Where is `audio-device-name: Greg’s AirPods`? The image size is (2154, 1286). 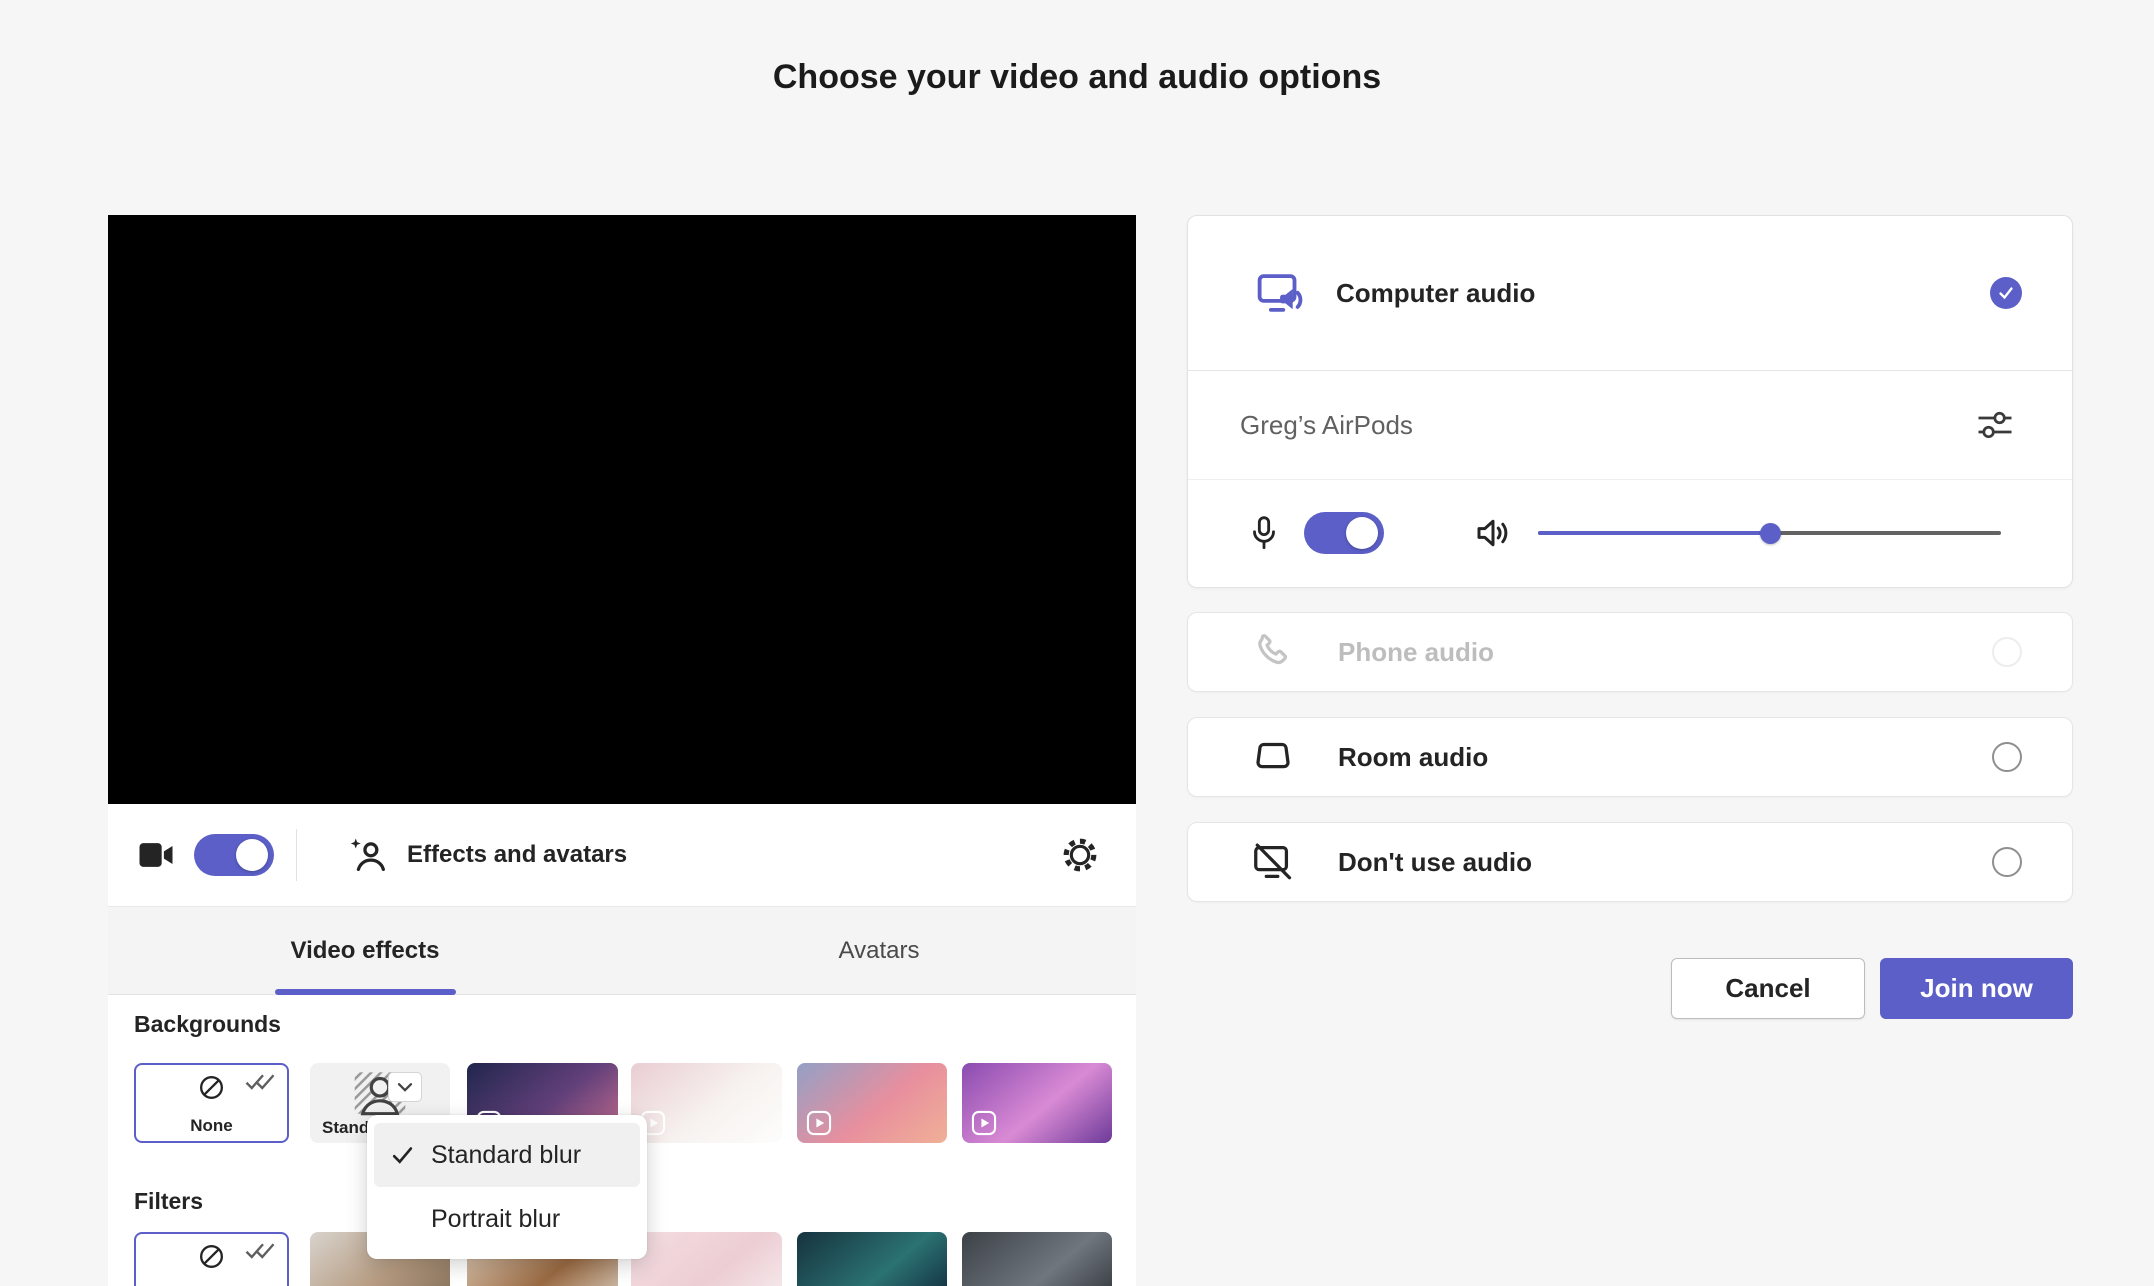
audio-device-name: Greg’s AirPods is located at coordinates (1326, 424).